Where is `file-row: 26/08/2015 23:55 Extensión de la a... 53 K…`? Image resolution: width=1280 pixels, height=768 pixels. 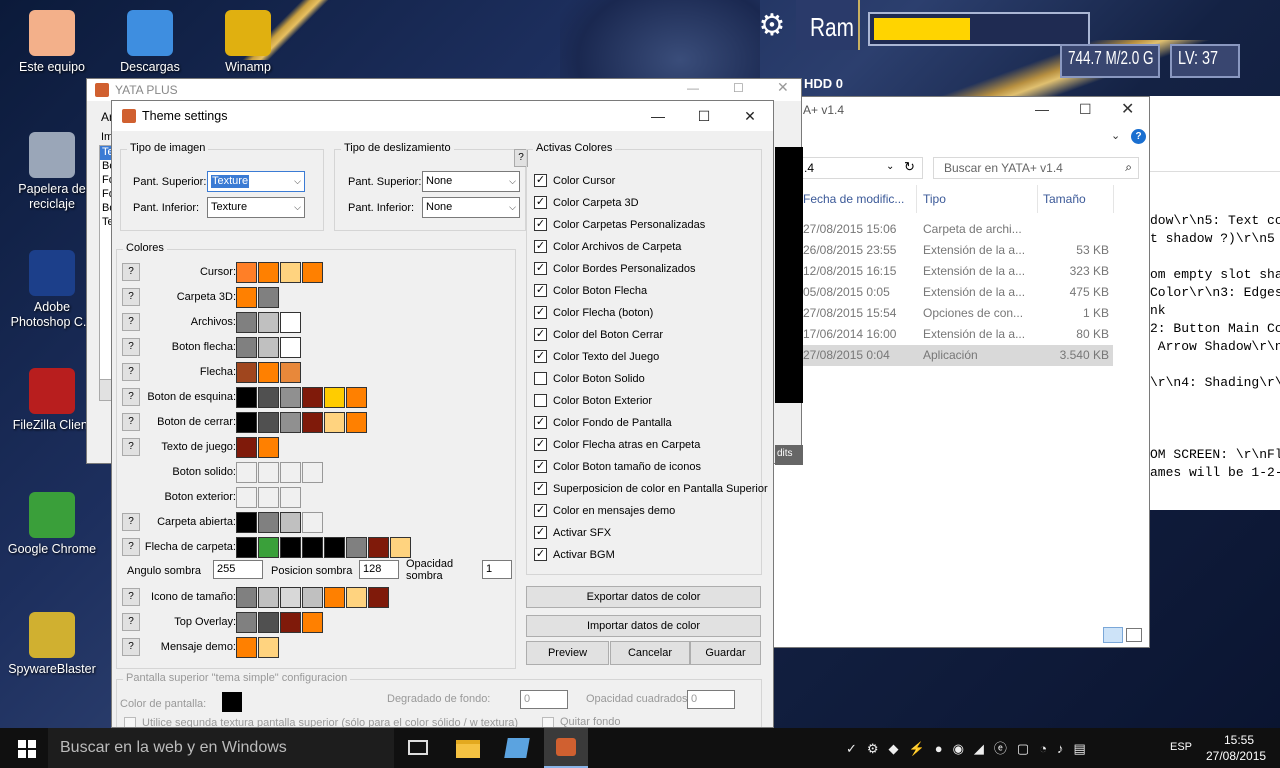 file-row: 26/08/2015 23:55 Extensión de la a... 53 K… is located at coordinates (957, 250).